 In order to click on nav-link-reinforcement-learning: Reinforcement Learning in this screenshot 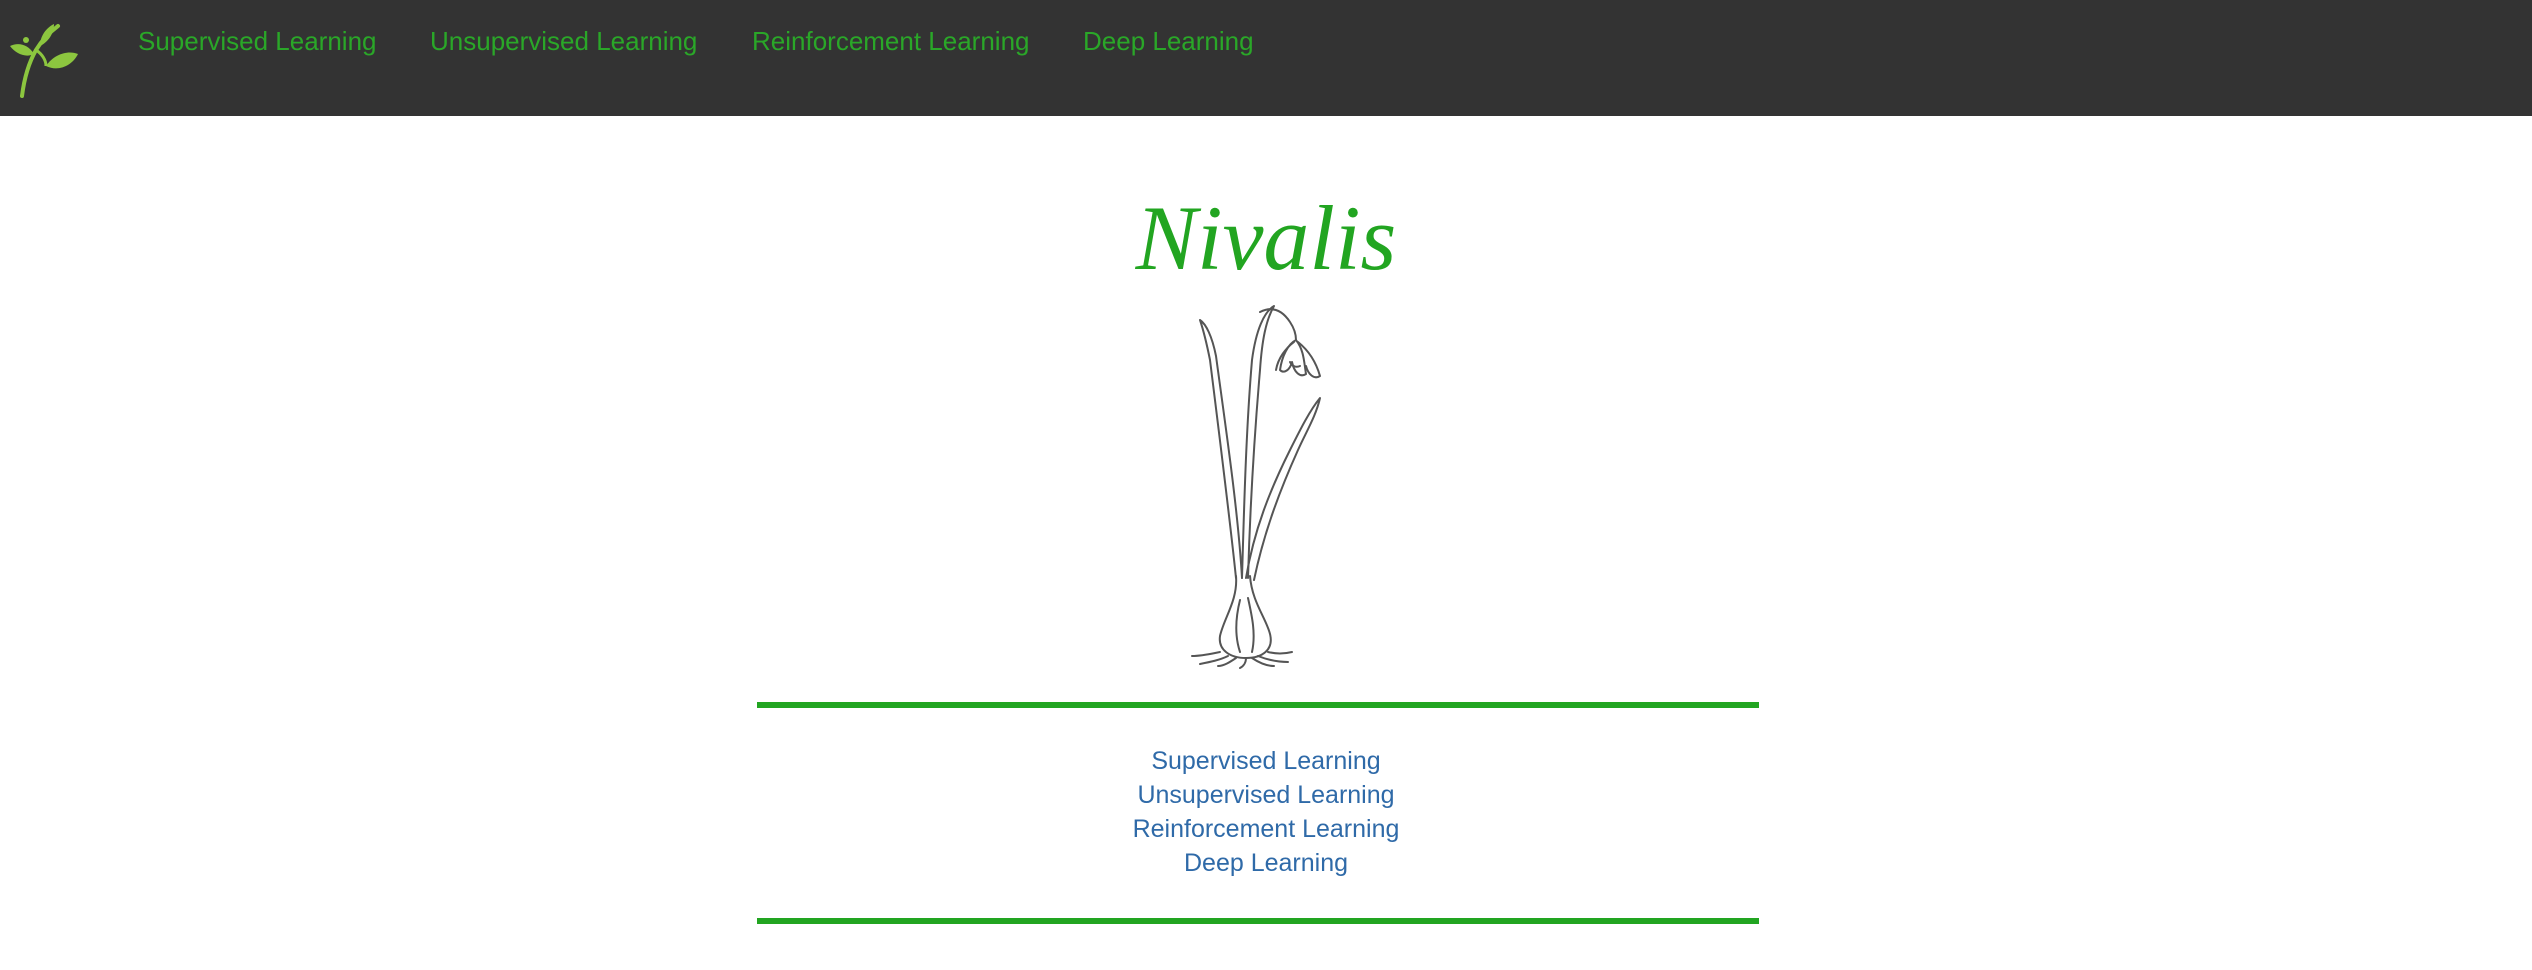, I will do `click(891, 41)`.